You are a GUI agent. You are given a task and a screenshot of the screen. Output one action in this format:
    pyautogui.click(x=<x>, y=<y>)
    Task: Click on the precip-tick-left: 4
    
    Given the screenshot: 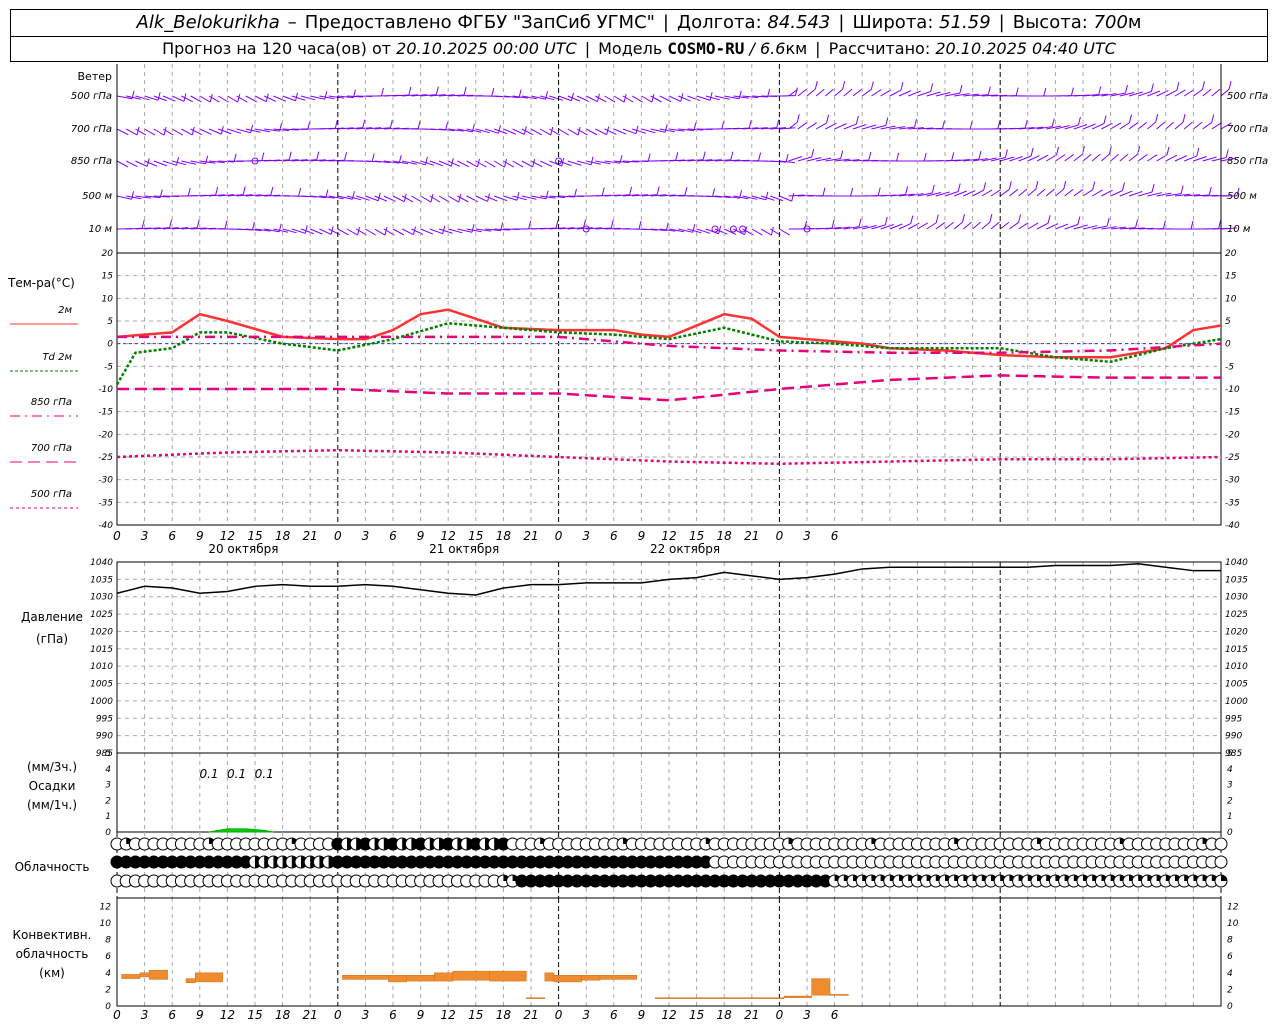 What is the action you would take?
    pyautogui.click(x=108, y=770)
    